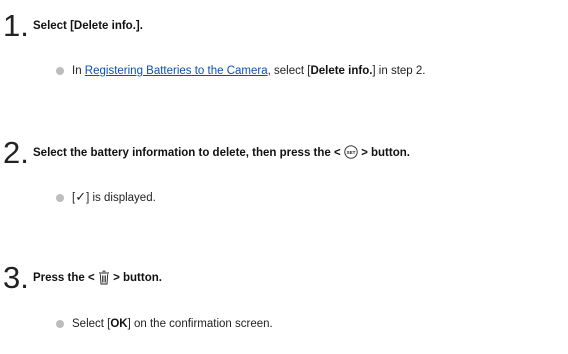 This screenshot has height=354, width=568. What do you see at coordinates (284, 198) in the screenshot?
I see `step-2-bullet: [✓] is displayed.` at bounding box center [284, 198].